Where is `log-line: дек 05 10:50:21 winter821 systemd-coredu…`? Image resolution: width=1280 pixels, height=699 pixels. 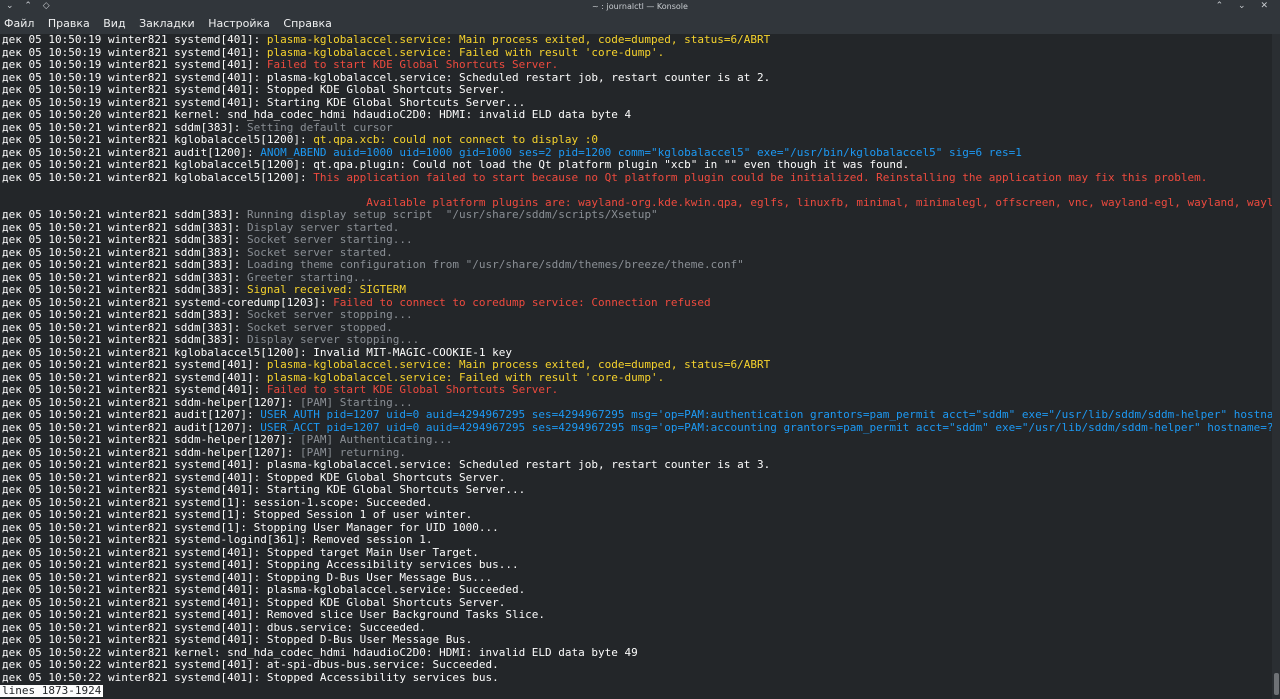
log-line: дек 05 10:50:21 winter821 systemd-coredu… is located at coordinates (636, 303).